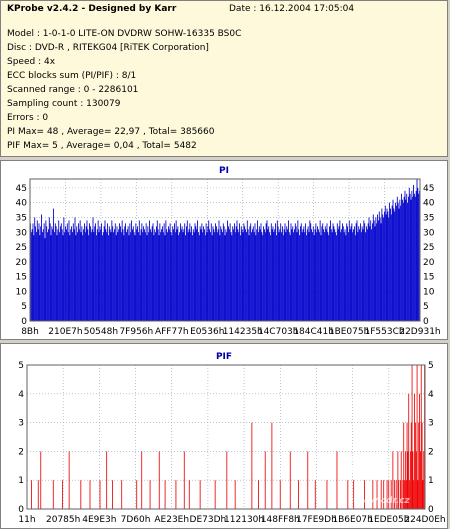 The height and width of the screenshot is (529, 450). I want to click on pif-y-tick-label-right: 5, so click(431, 366).